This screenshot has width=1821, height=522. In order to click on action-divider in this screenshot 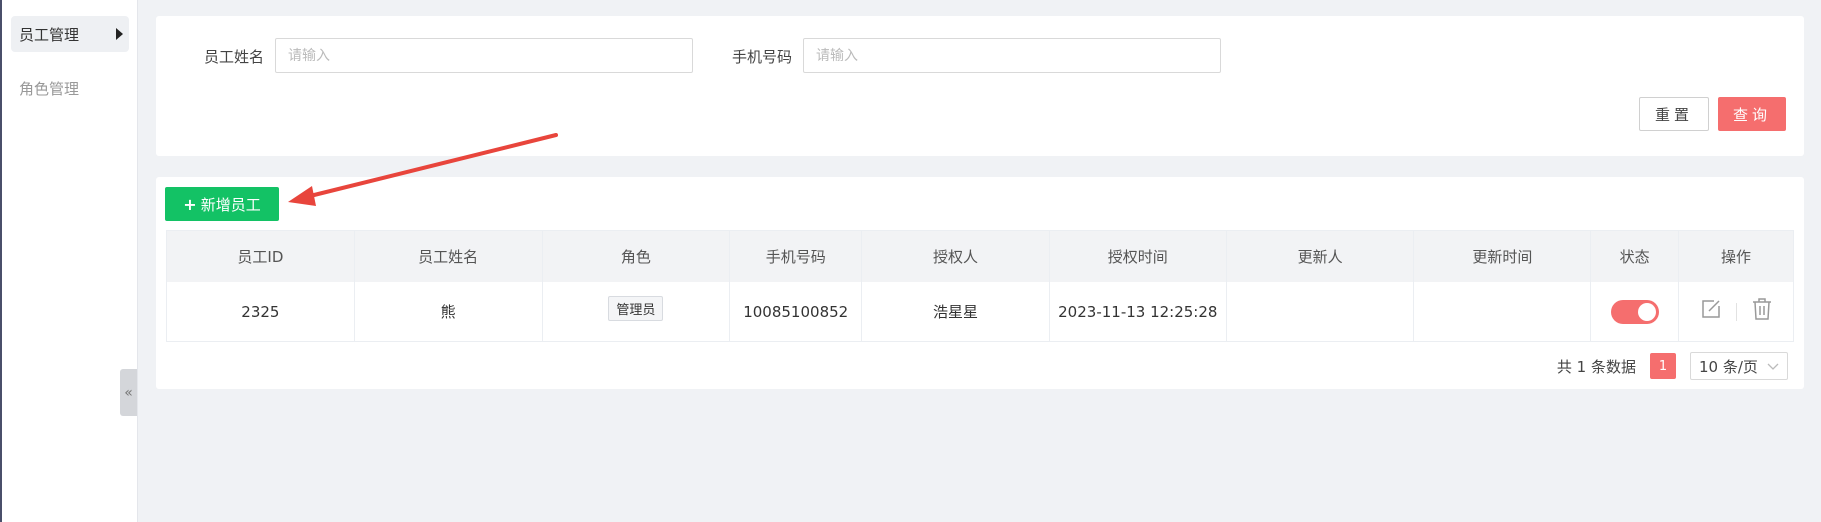, I will do `click(1736, 311)`.